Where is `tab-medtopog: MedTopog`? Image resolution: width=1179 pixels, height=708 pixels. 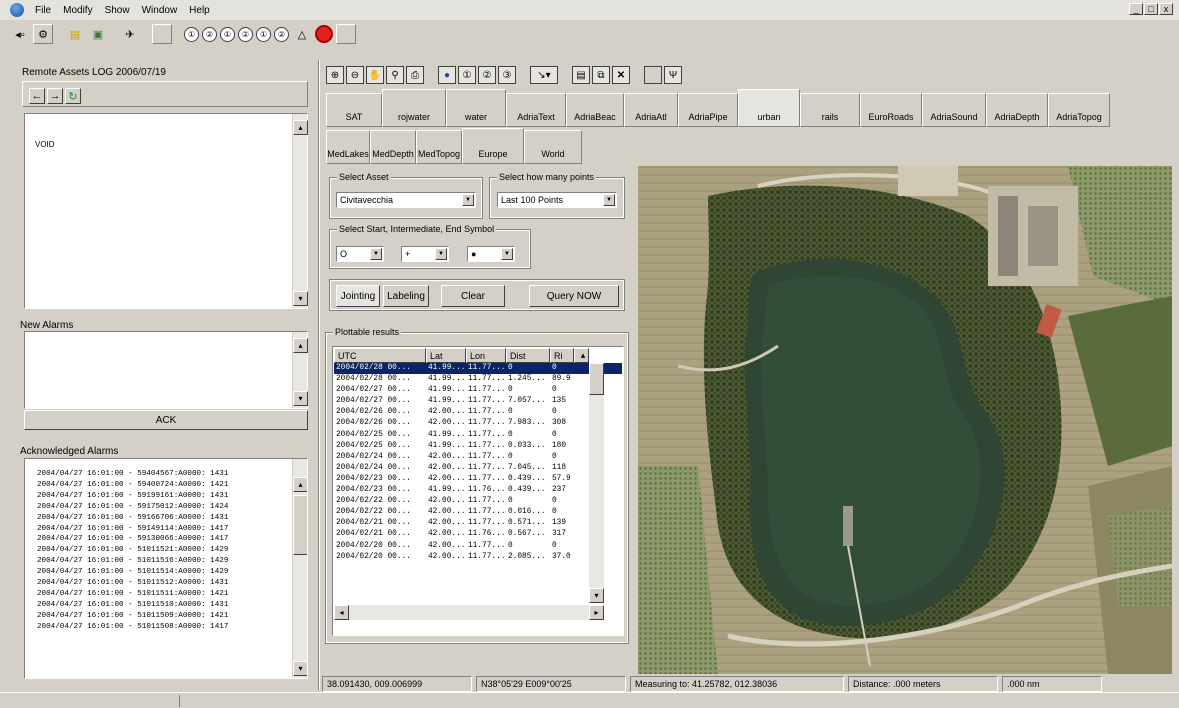 tab-medtopog: MedTopog is located at coordinates (439, 147).